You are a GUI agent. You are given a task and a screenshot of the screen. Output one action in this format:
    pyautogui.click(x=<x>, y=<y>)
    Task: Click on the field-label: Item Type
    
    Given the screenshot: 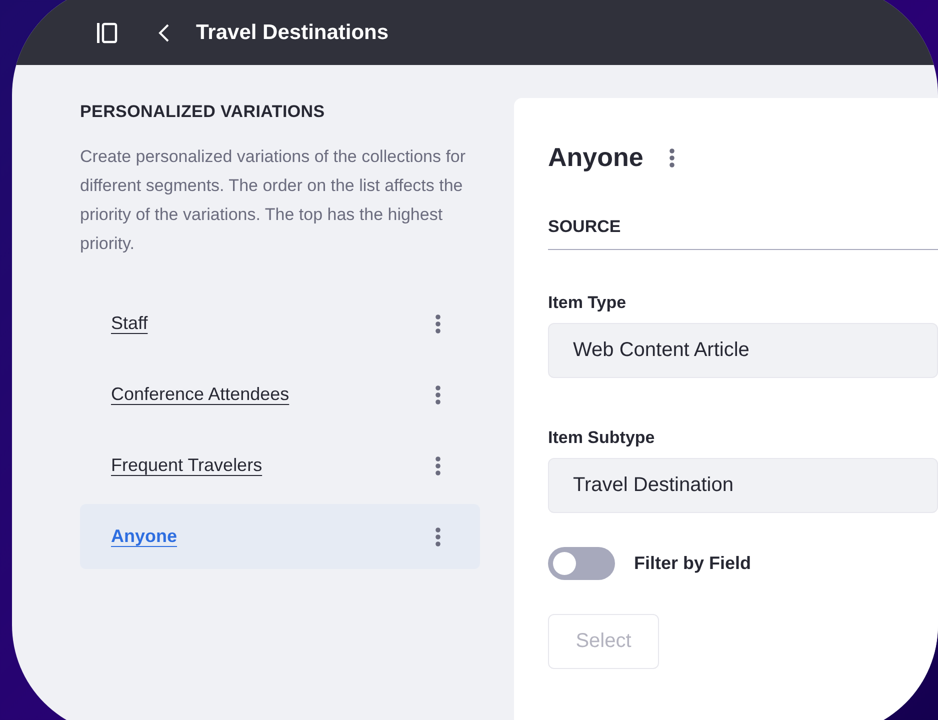 What is the action you would take?
    pyautogui.click(x=588, y=303)
    